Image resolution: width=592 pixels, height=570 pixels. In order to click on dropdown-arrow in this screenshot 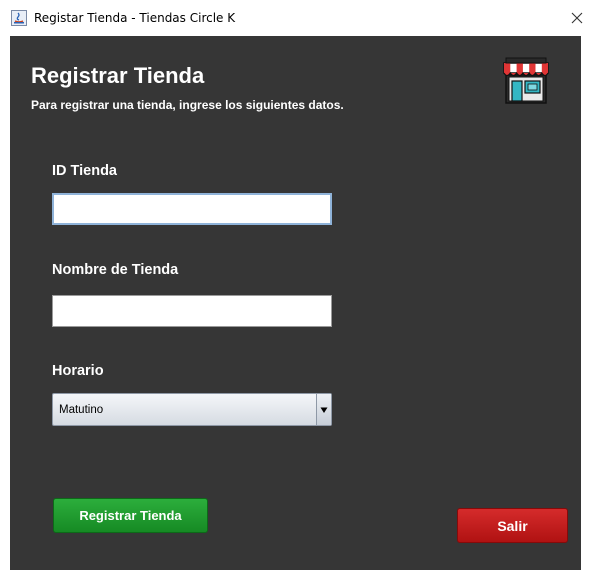, I will do `click(323, 409)`.